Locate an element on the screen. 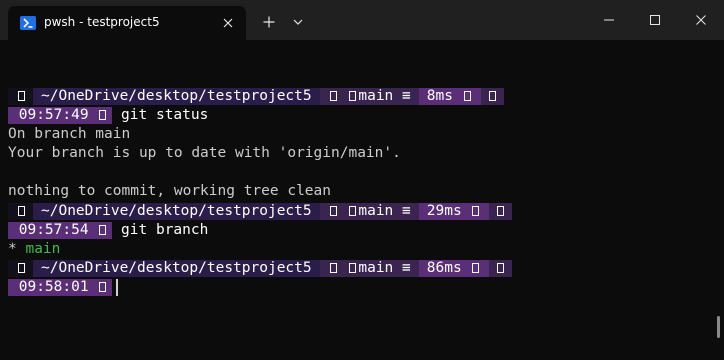 This screenshot has height=360, width=724. duration-segment: 86ms is located at coordinates (454, 268).